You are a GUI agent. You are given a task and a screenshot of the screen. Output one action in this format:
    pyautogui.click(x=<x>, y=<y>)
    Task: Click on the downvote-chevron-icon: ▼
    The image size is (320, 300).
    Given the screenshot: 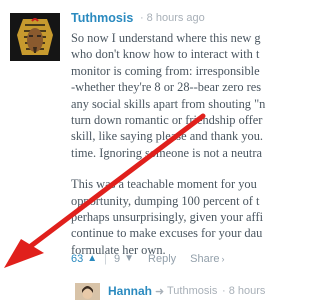 What is the action you would take?
    pyautogui.click(x=129, y=258)
    